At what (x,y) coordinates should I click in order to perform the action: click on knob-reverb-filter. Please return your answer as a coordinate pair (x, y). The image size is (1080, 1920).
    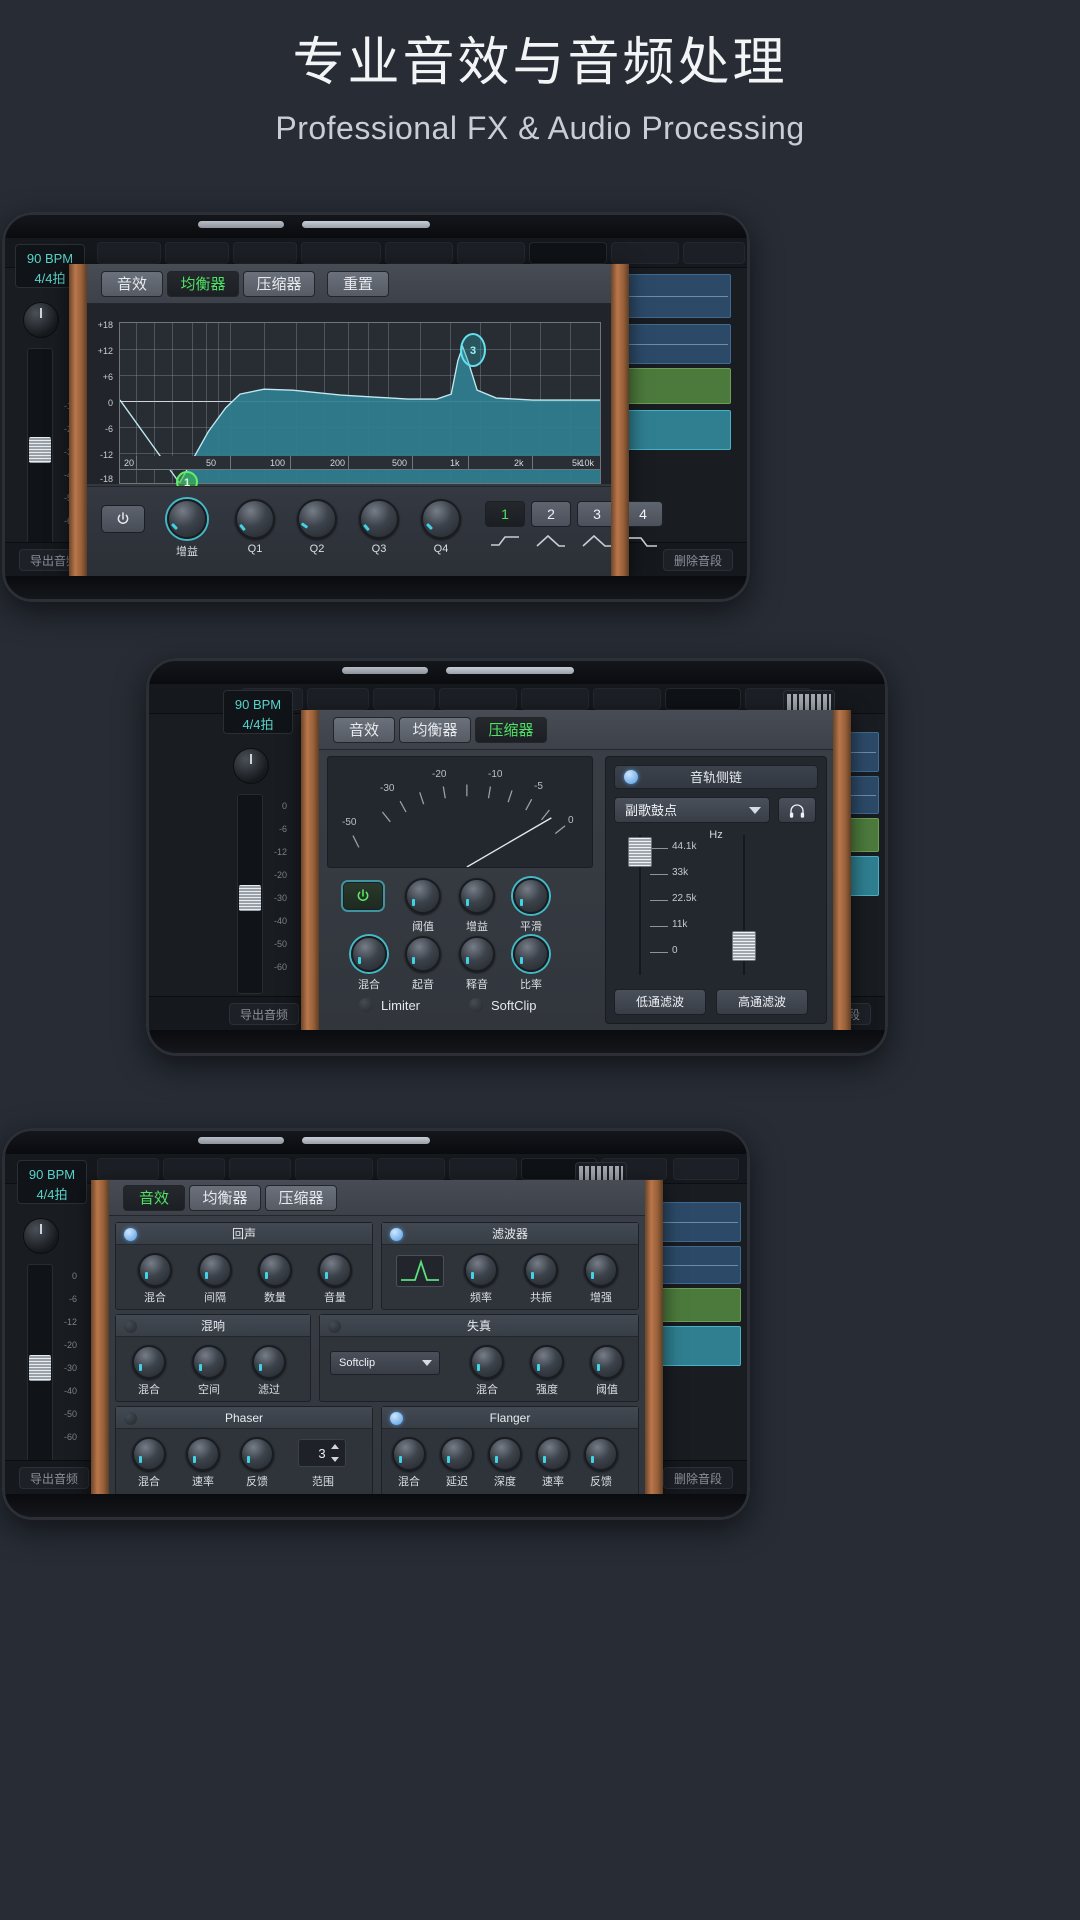
    Looking at the image, I should click on (269, 1362).